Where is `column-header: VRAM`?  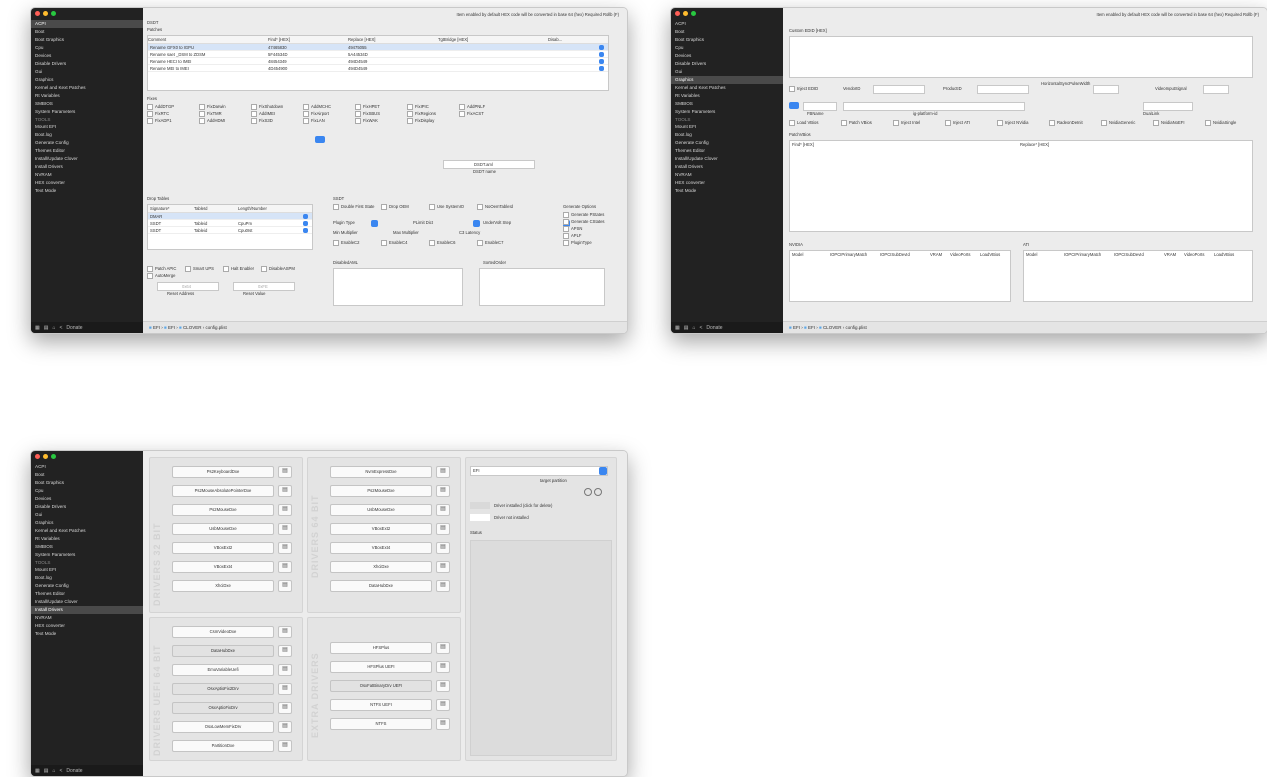
column-header: VRAM is located at coordinates (936, 254).